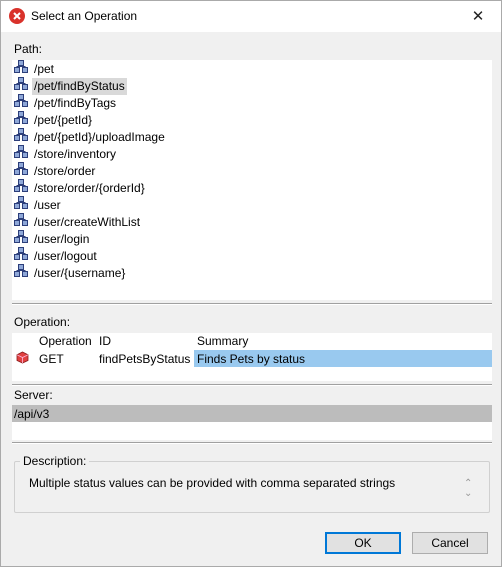  What do you see at coordinates (105, 341) in the screenshot?
I see `column-header-id: ID` at bounding box center [105, 341].